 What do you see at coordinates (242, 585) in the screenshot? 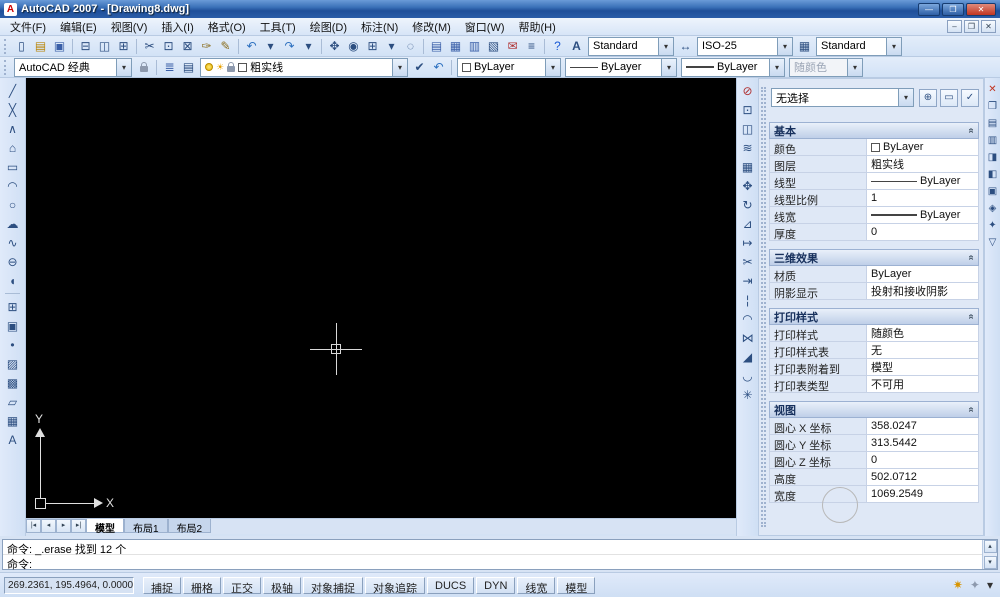
I see `status-toggle-3: 正交` at bounding box center [242, 585].